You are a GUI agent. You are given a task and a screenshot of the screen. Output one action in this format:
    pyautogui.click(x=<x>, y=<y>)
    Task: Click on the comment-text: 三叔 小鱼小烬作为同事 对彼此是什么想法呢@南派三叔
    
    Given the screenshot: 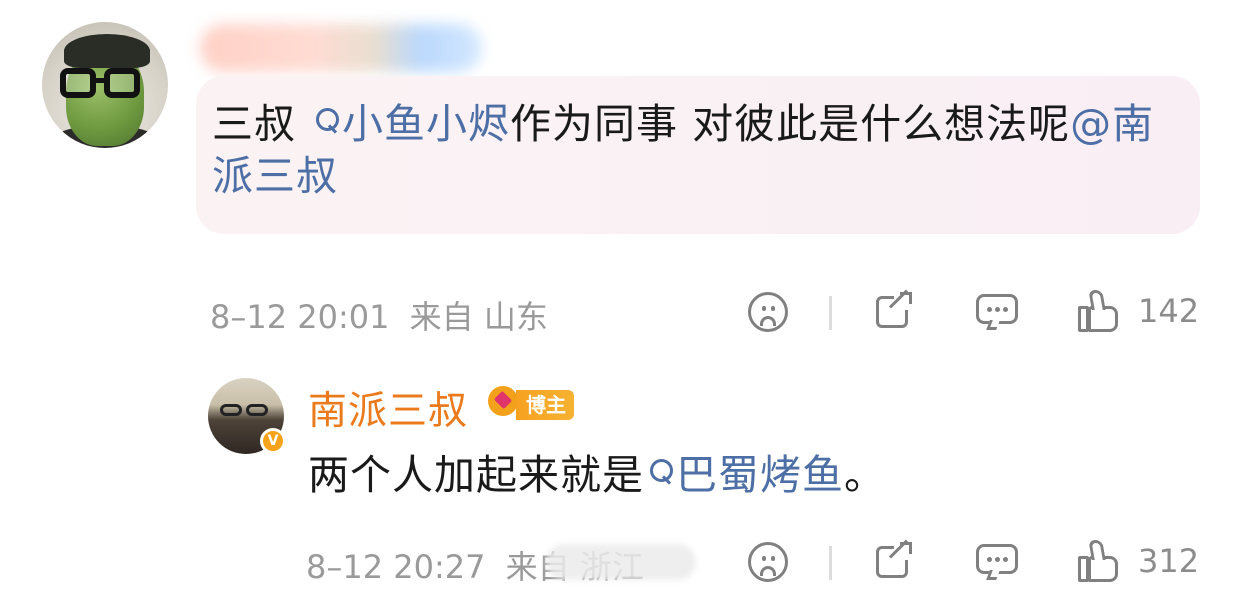 What is the action you would take?
    pyautogui.click(x=702, y=150)
    